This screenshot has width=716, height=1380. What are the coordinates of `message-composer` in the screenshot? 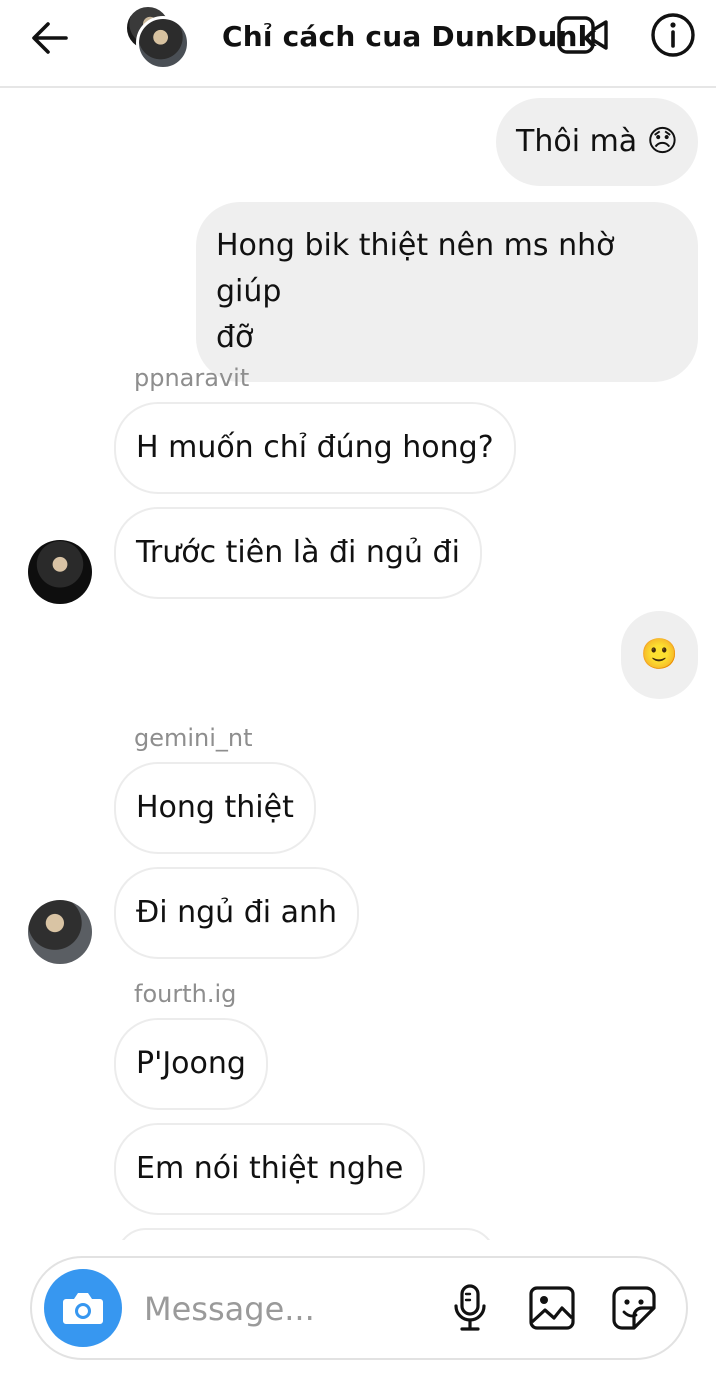 It's located at (359, 1308).